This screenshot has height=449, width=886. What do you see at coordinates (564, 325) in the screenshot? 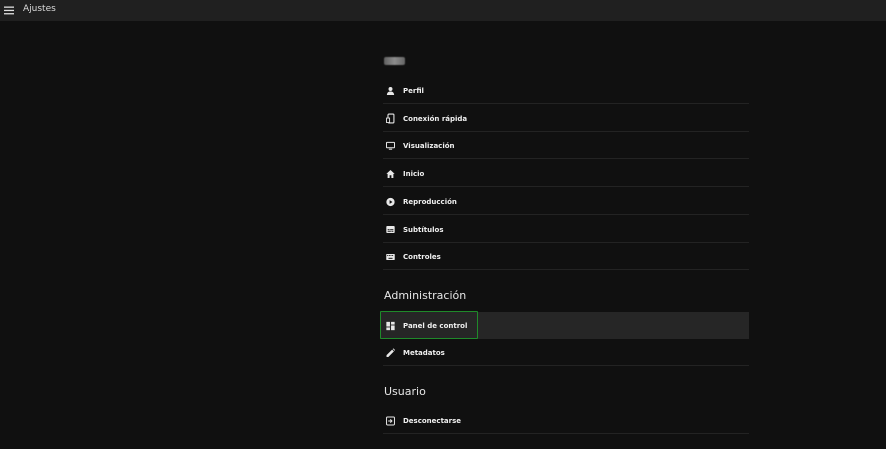
I see `settings-item-dashboard: Panel de control` at bounding box center [564, 325].